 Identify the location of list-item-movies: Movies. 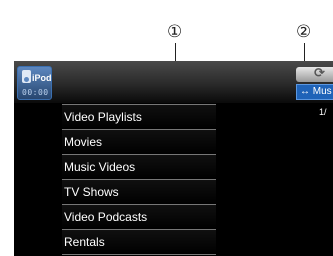
(139, 142).